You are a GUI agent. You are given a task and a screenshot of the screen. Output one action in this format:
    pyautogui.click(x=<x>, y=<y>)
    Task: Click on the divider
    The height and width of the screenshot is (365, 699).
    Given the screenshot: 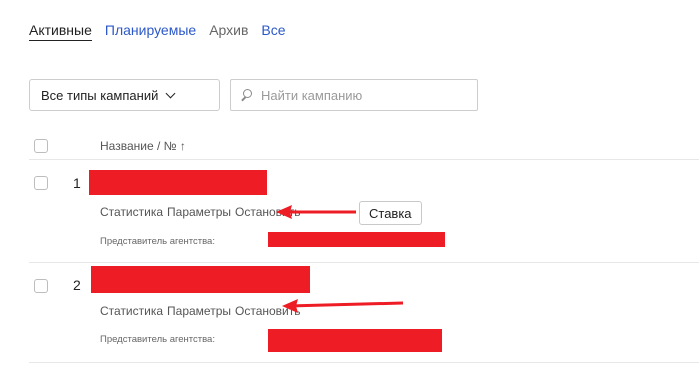 What is the action you would take?
    pyautogui.click(x=364, y=362)
    